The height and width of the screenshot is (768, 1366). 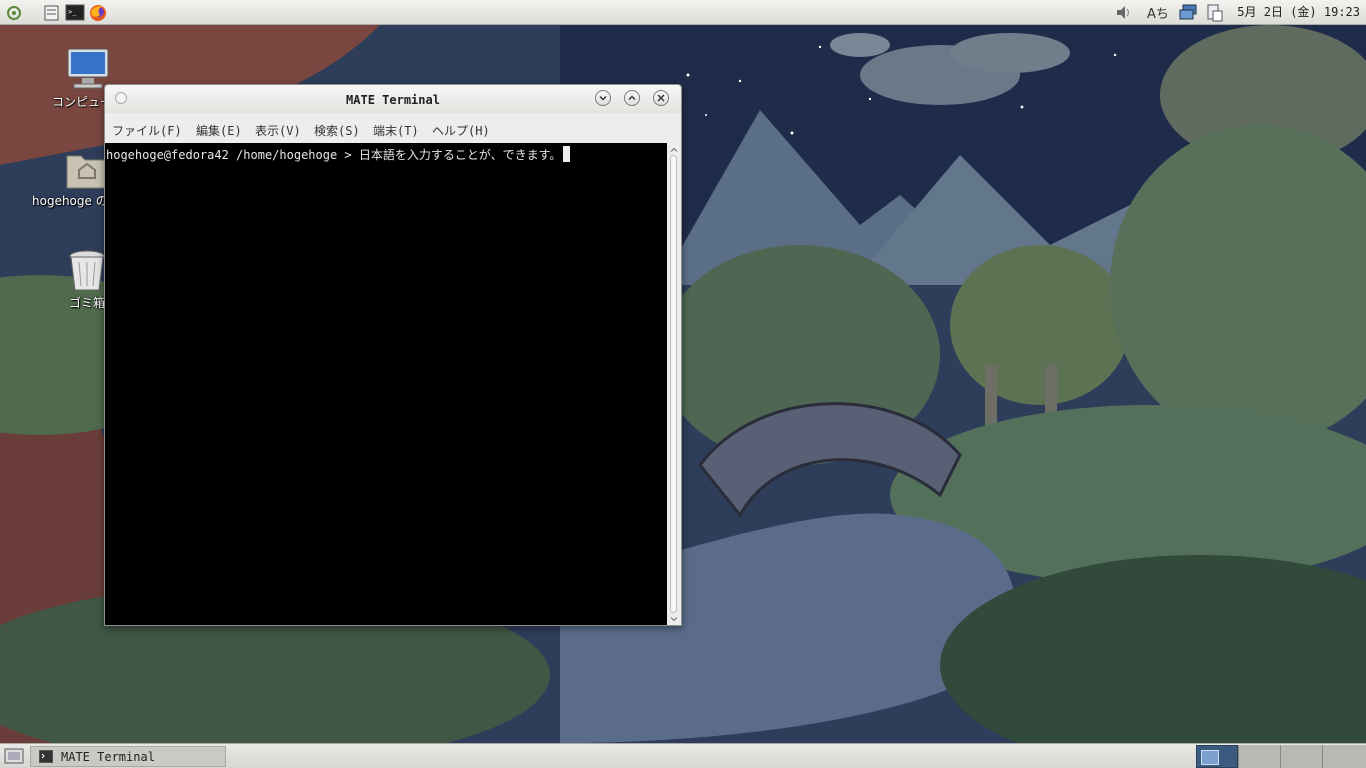 I want to click on file-manager-icon, so click(x=52, y=12).